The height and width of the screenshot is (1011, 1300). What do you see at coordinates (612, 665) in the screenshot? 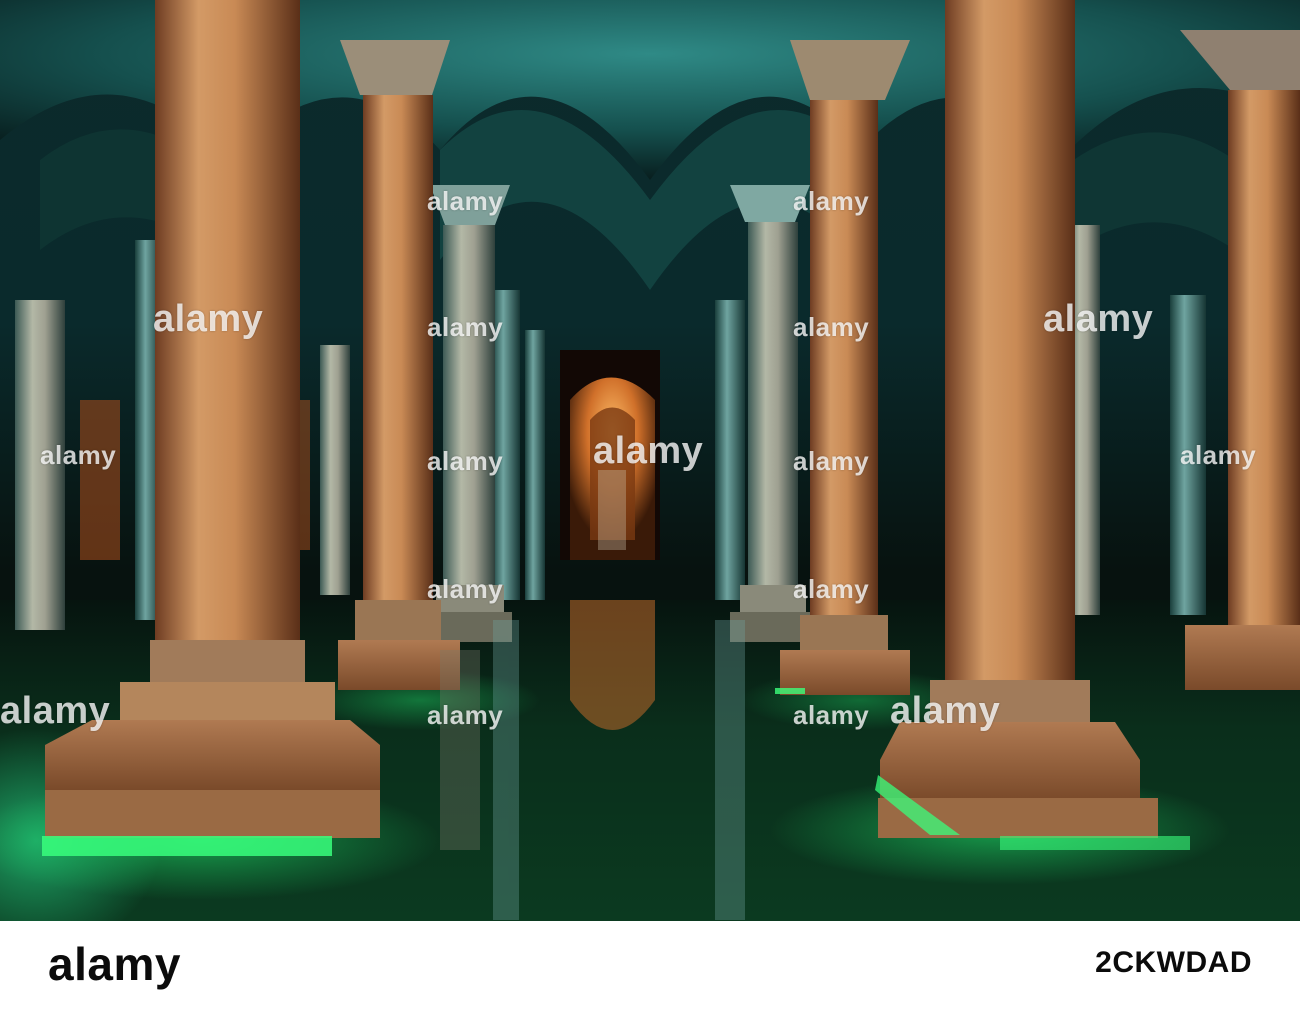
I see `corridor-reflection` at bounding box center [612, 665].